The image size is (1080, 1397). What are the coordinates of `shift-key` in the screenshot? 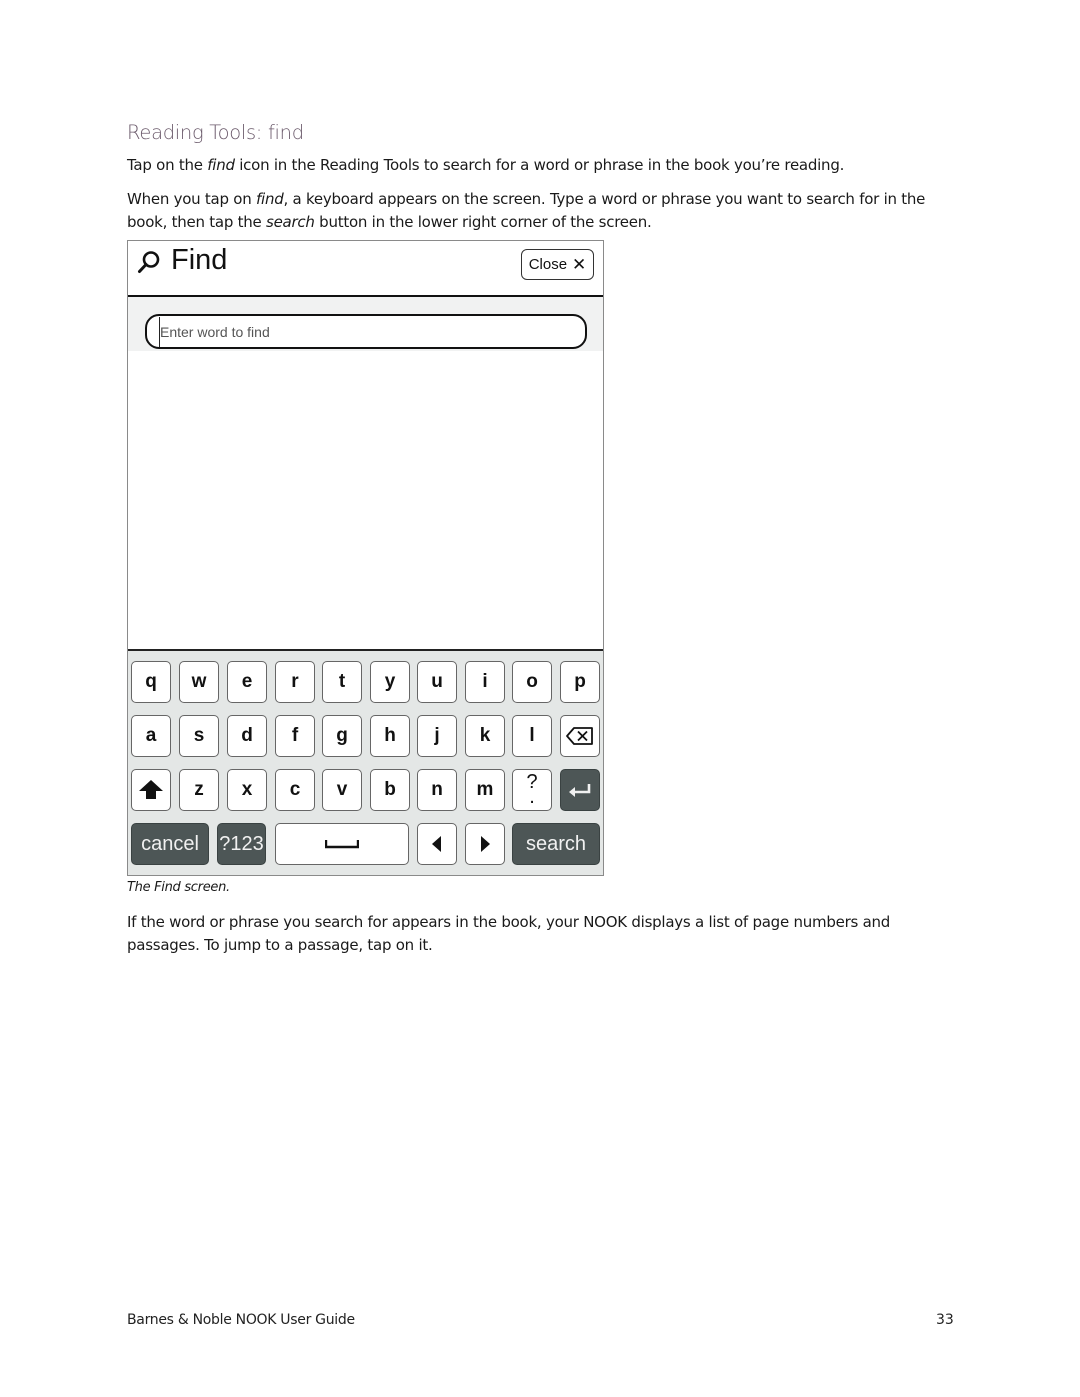 It's located at (151, 790).